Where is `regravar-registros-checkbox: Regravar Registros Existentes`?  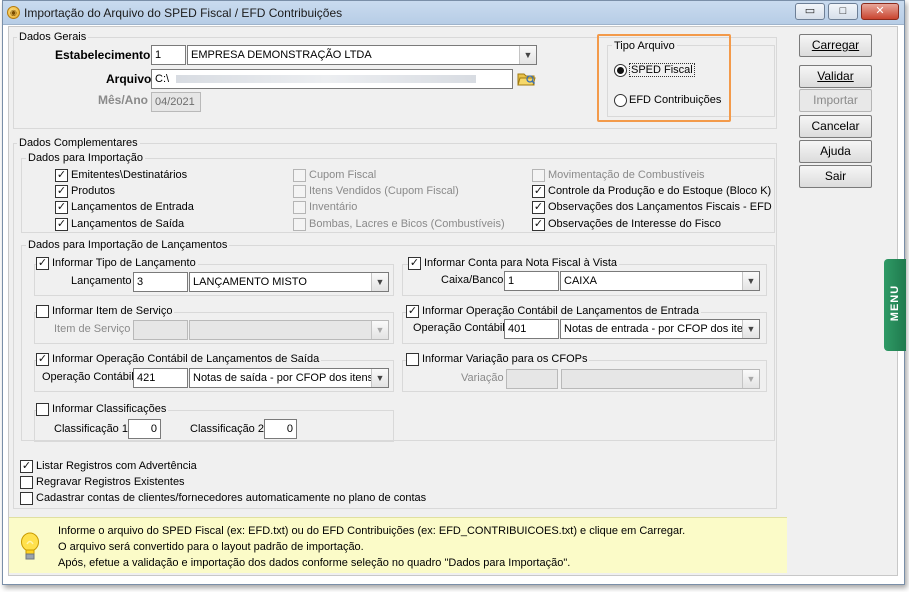 regravar-registros-checkbox: Regravar Registros Existentes is located at coordinates (102, 483).